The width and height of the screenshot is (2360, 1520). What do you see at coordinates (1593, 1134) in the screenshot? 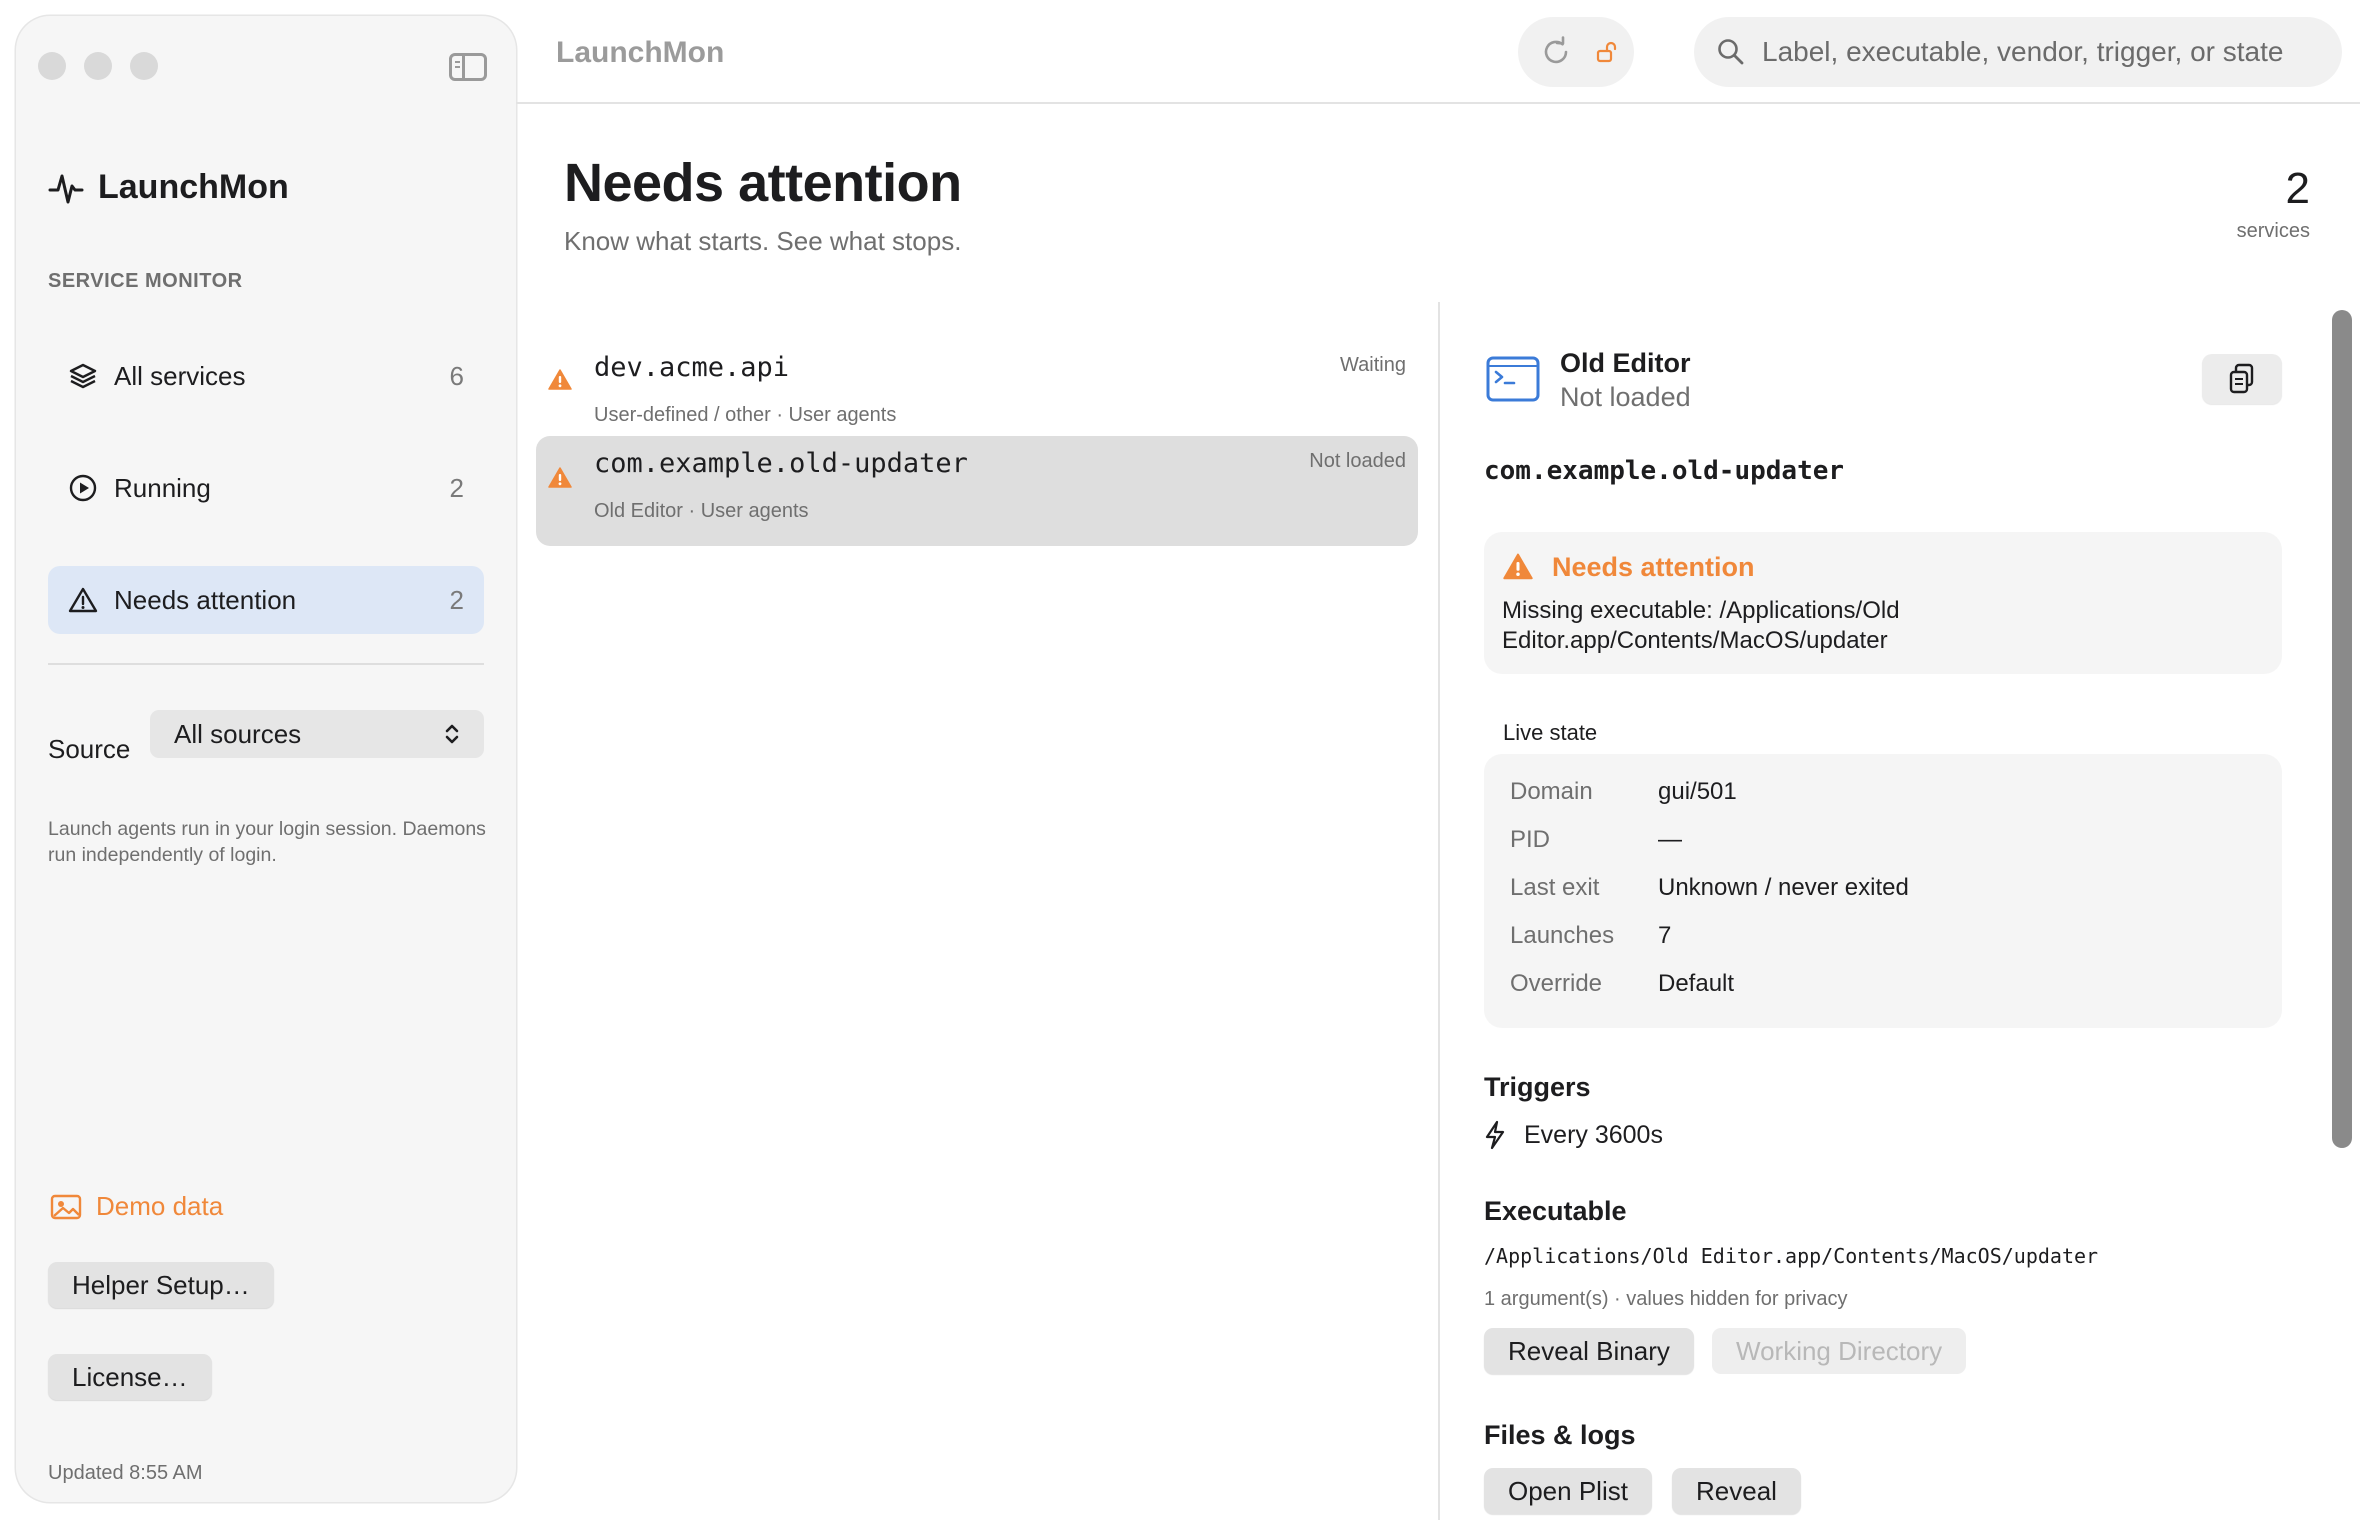
I see `trigger-label: Every 3600s` at bounding box center [1593, 1134].